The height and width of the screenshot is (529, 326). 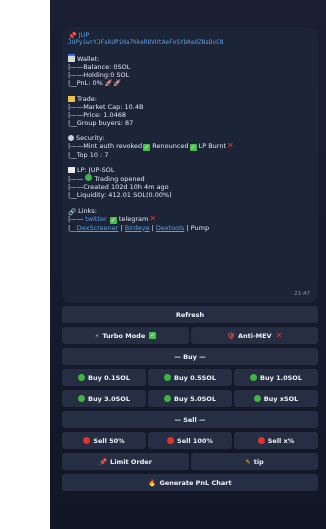 I want to click on links-social: |—— twitter ✓ telegram✕, so click(x=112, y=218).